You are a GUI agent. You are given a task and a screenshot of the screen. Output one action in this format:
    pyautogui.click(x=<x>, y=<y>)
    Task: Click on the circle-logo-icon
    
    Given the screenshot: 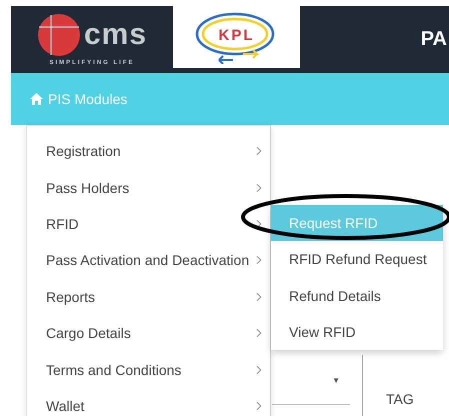 What is the action you would take?
    pyautogui.click(x=58, y=35)
    